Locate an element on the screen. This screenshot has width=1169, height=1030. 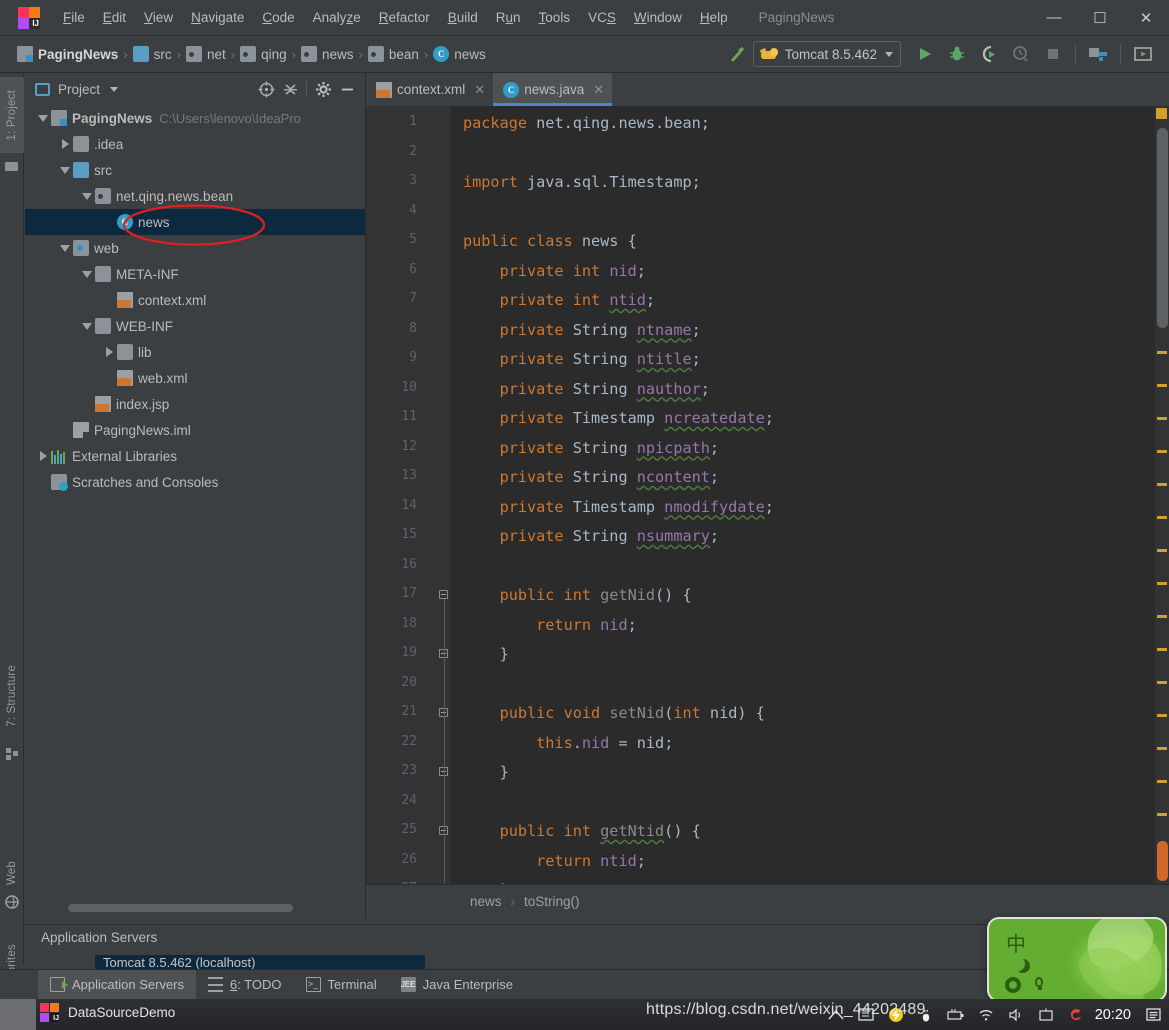
statusbar-item-terminal: >_ Terminal is located at coordinates (341, 985).